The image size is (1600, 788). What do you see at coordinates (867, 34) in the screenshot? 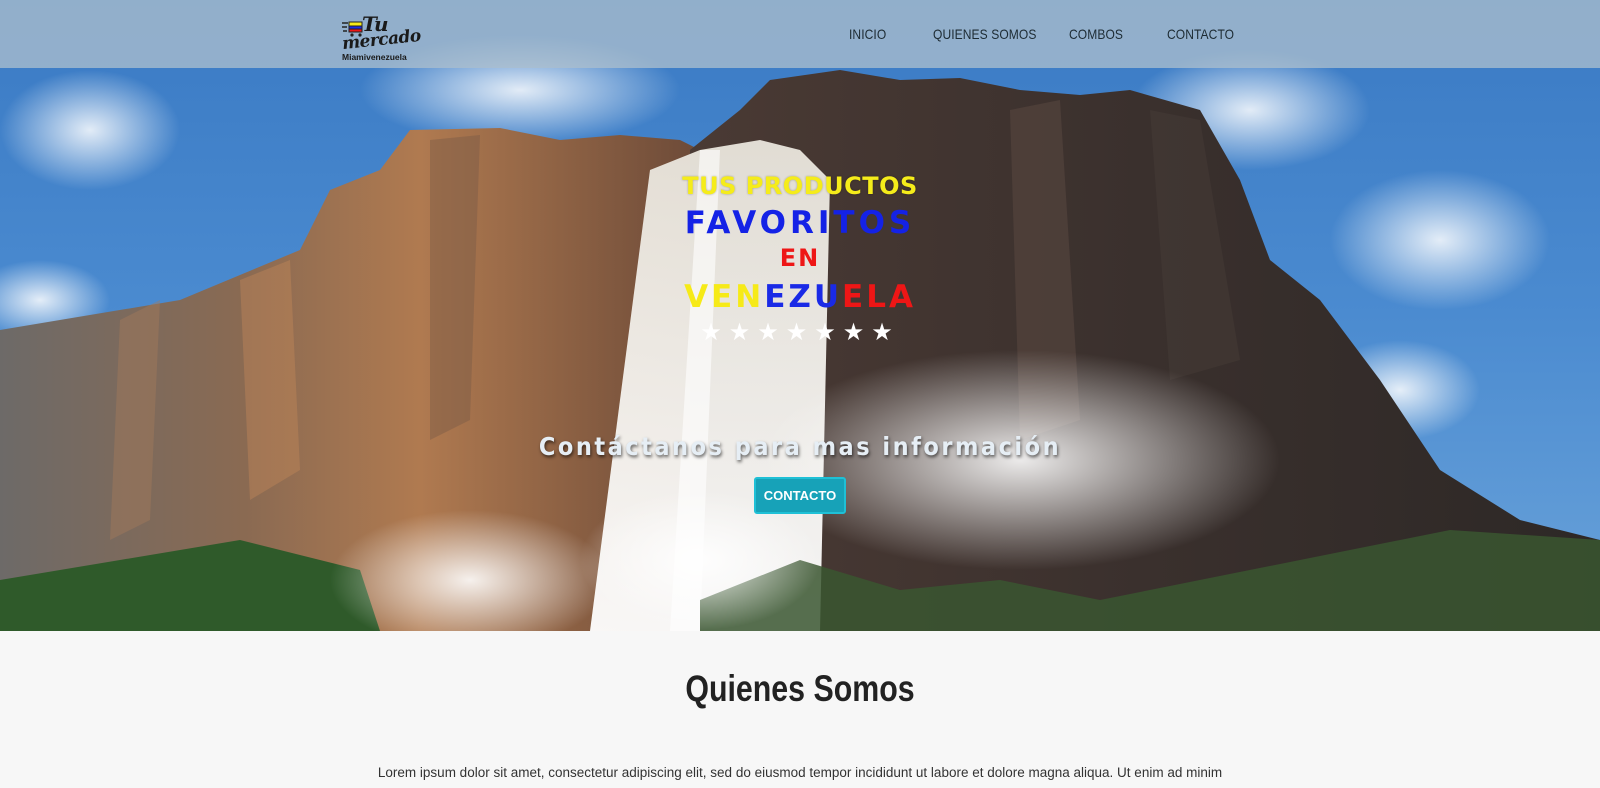
I see `nav-item-inicio: INICIO` at bounding box center [867, 34].